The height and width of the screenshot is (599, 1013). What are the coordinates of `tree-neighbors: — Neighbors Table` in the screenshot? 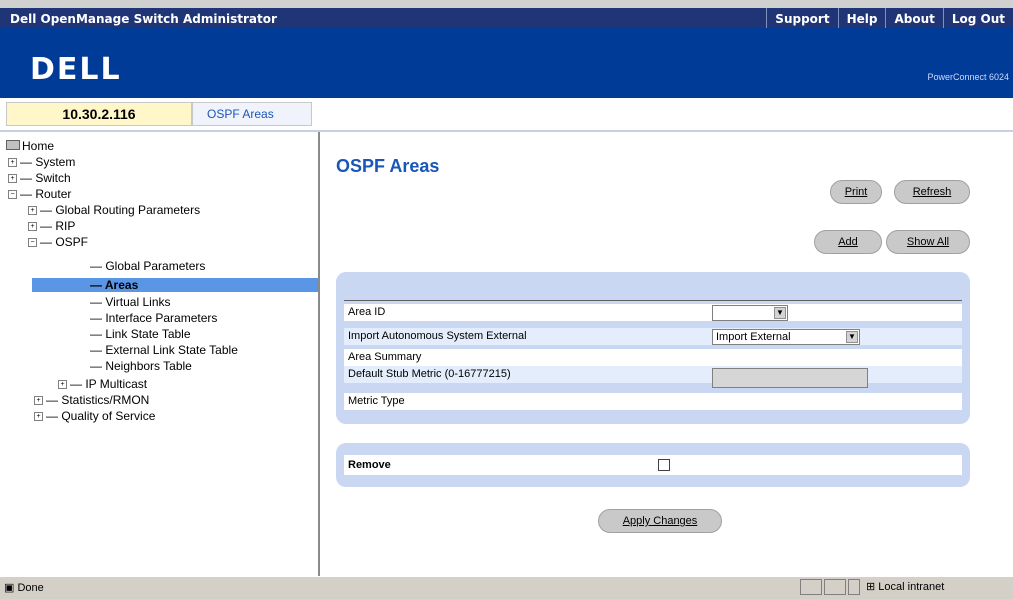 It's located at (141, 366).